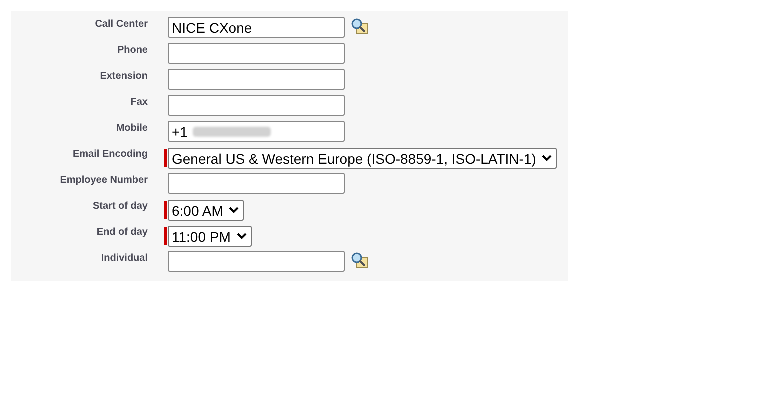 This screenshot has height=409, width=766. Describe the element at coordinates (256, 131) in the screenshot. I see `text-field: +1` at that location.